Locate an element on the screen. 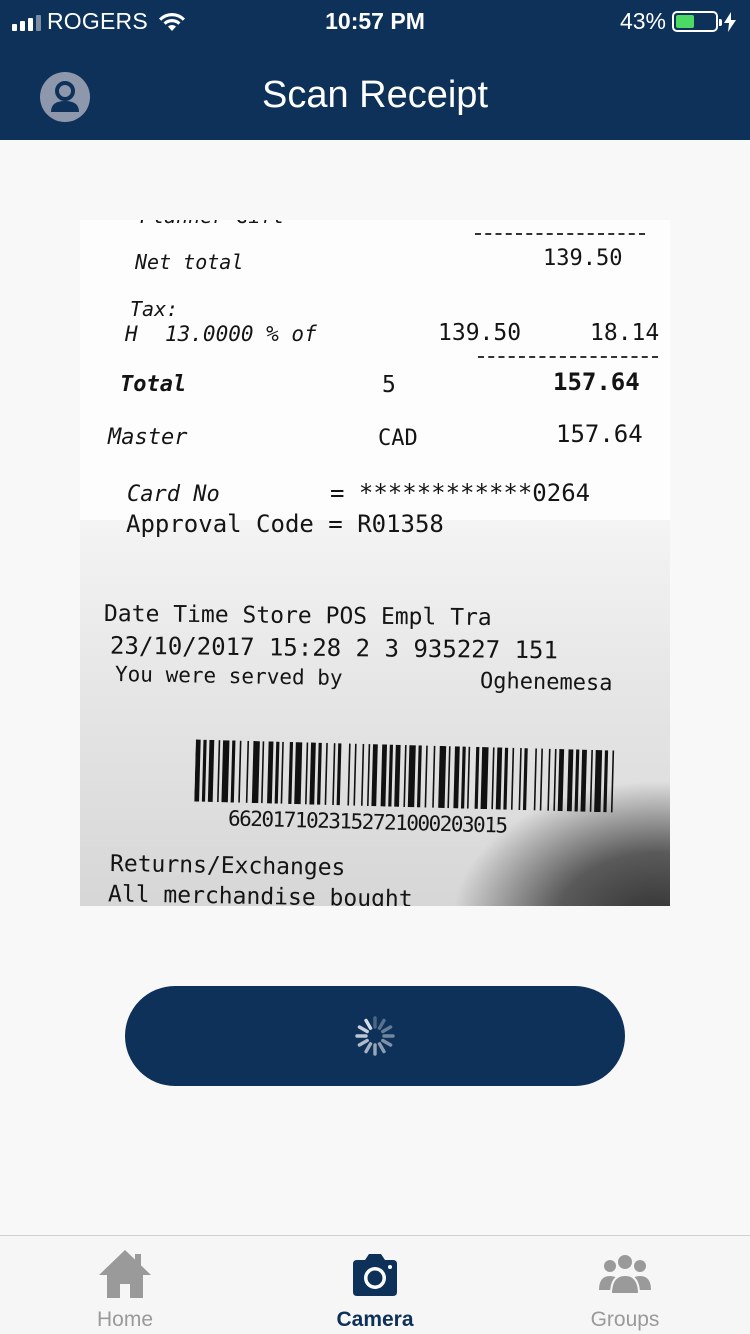  receipt-served-name: Oghenemesa is located at coordinates (546, 682).